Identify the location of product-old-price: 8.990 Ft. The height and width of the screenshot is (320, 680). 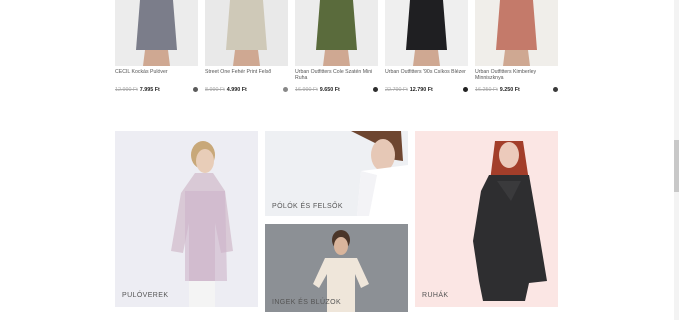
(215, 90).